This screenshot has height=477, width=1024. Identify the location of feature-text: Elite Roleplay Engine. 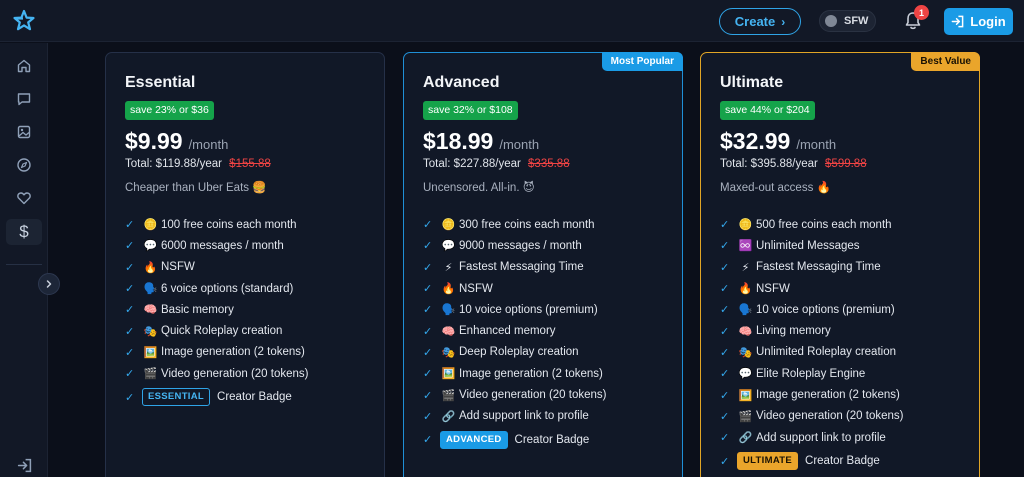
(811, 373).